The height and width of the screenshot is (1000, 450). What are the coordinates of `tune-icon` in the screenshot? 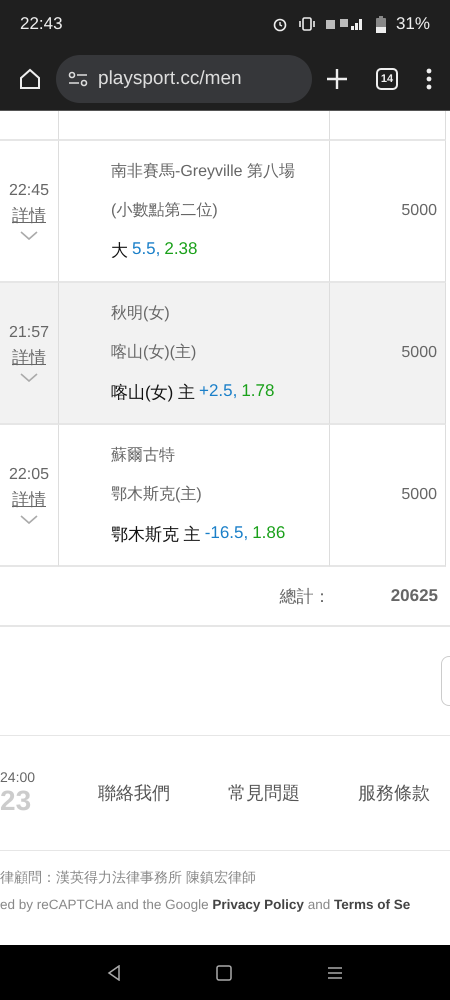 It's located at (78, 79).